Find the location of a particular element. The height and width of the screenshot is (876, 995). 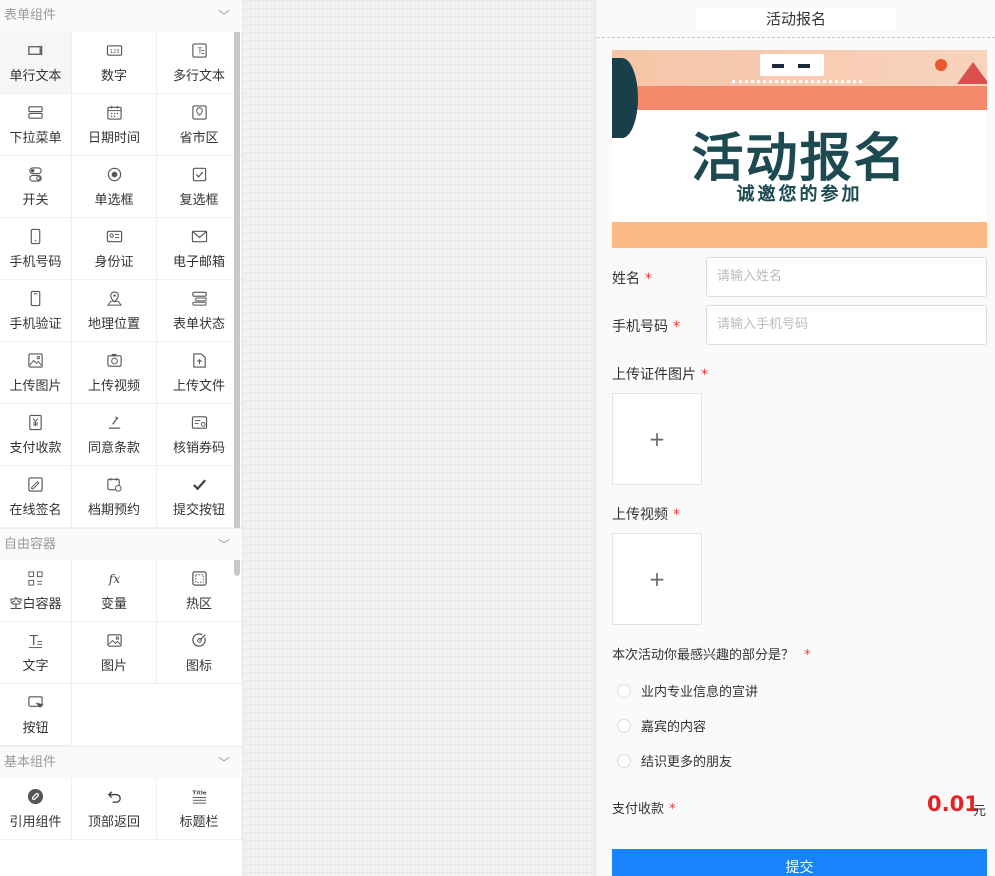

check-icon is located at coordinates (199, 484).